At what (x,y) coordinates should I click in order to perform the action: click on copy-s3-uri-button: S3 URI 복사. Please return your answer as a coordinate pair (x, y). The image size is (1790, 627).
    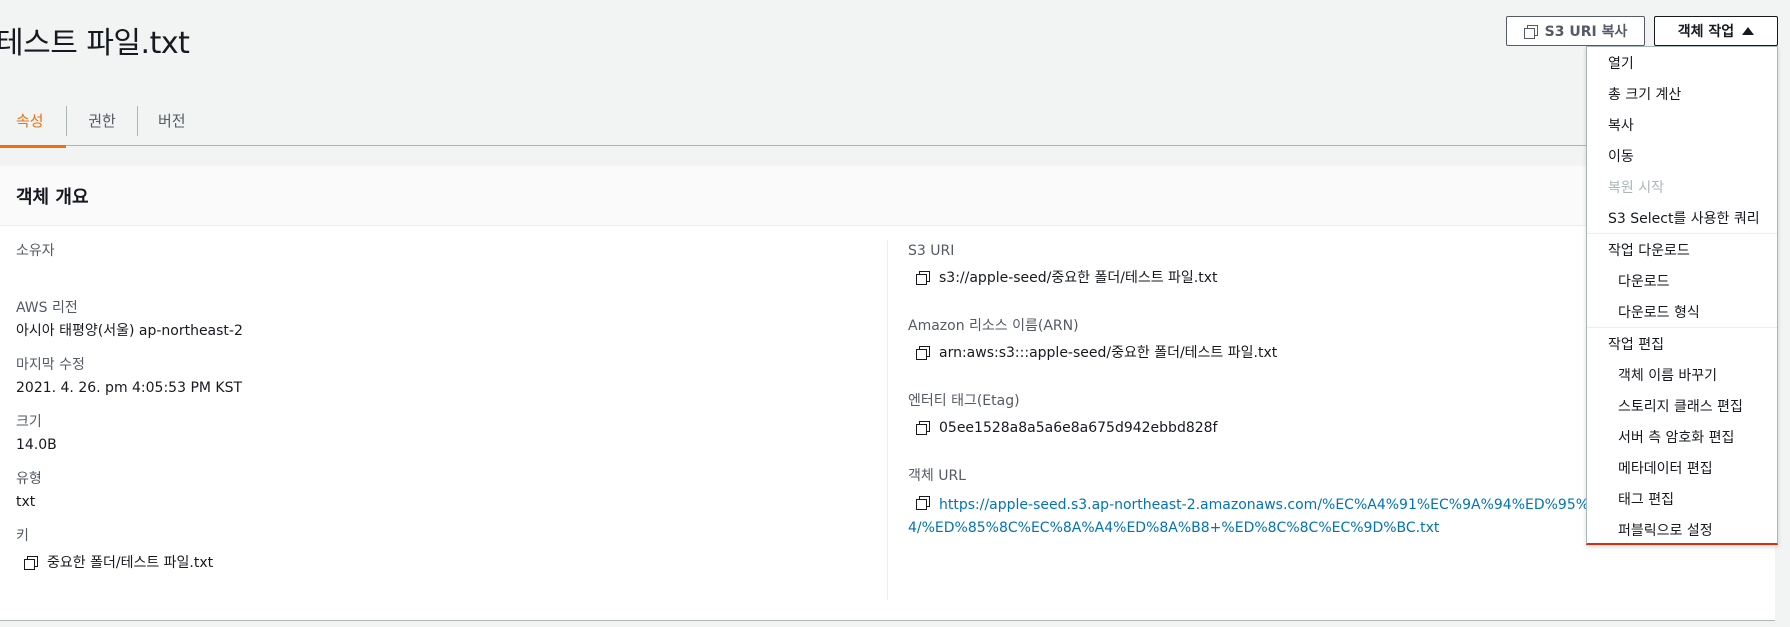
    Looking at the image, I should click on (1575, 31).